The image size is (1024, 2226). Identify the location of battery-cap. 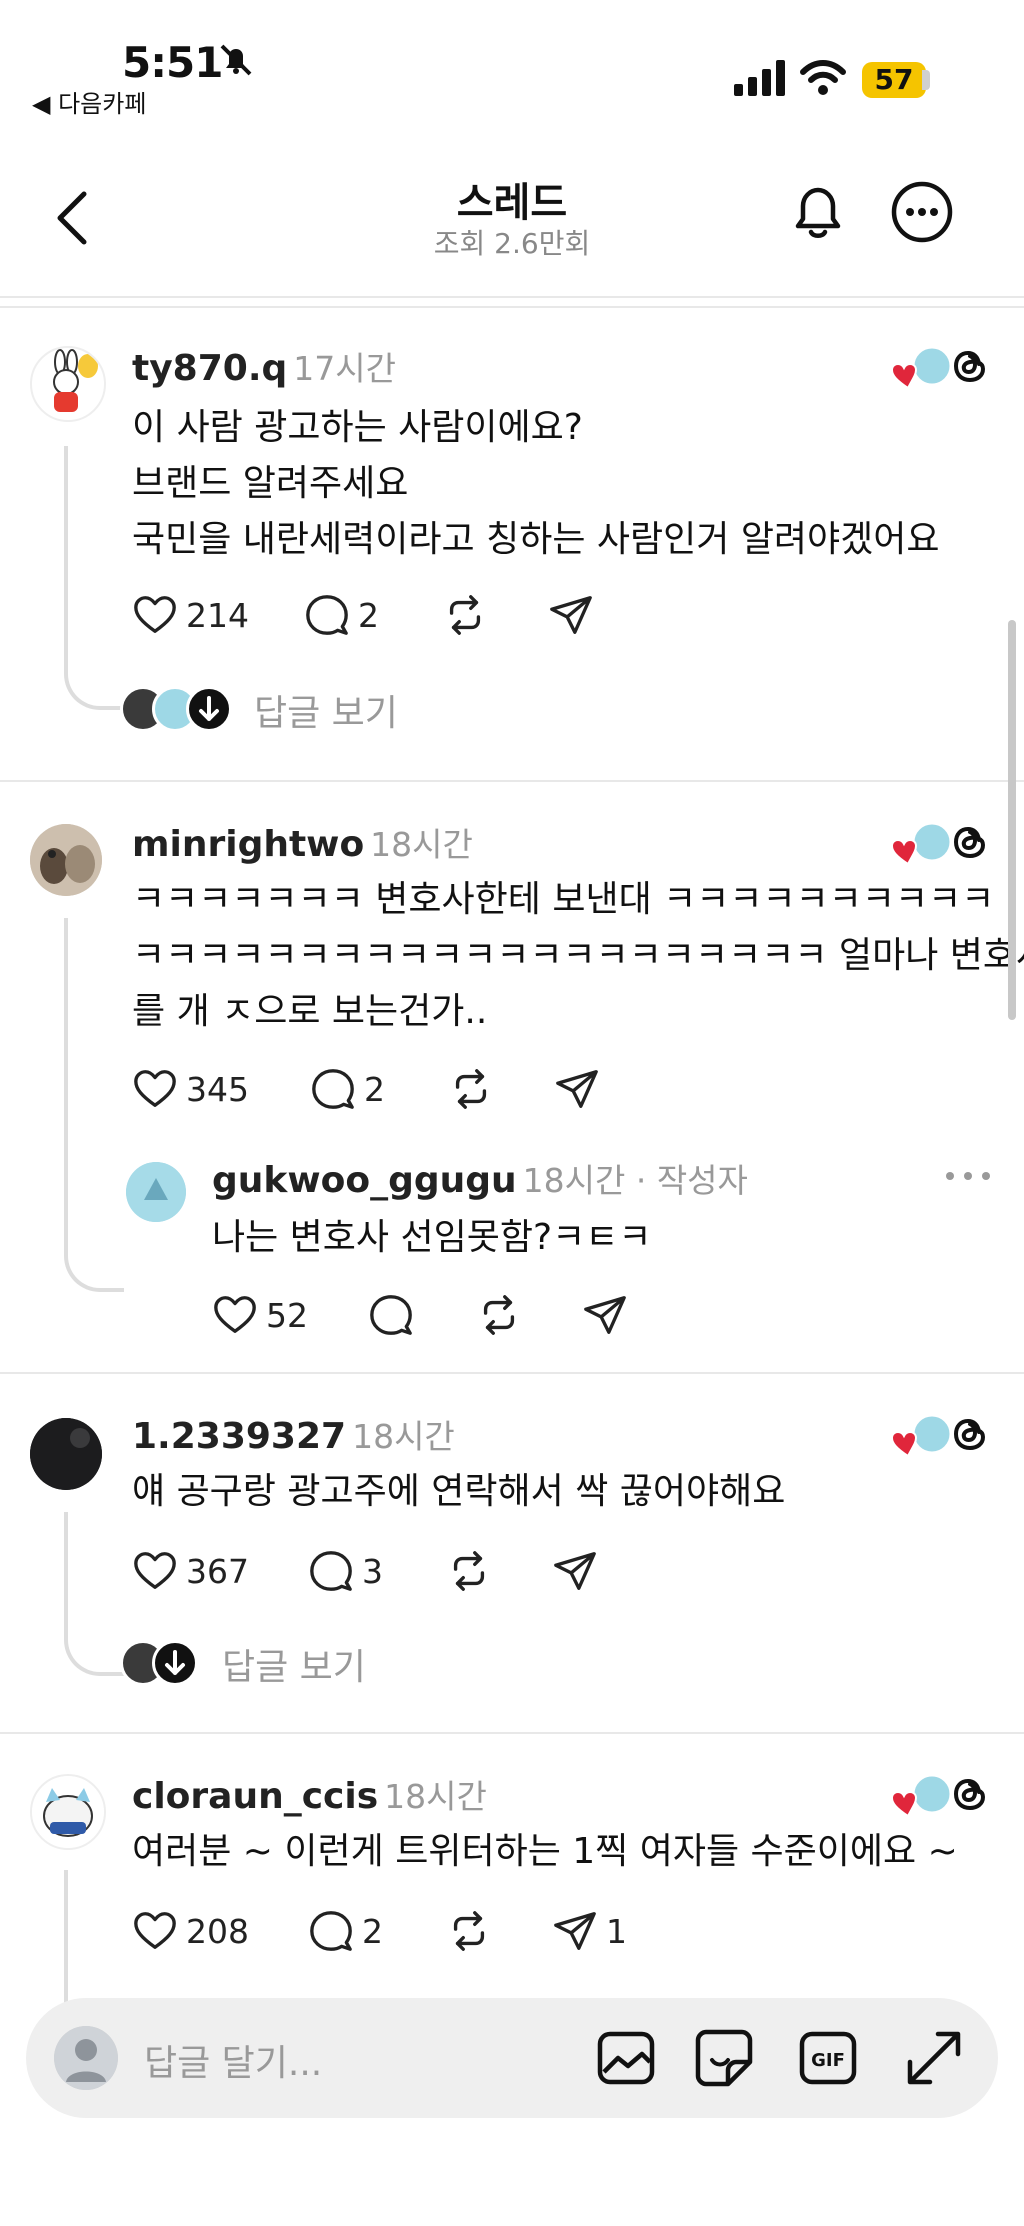
(926, 80).